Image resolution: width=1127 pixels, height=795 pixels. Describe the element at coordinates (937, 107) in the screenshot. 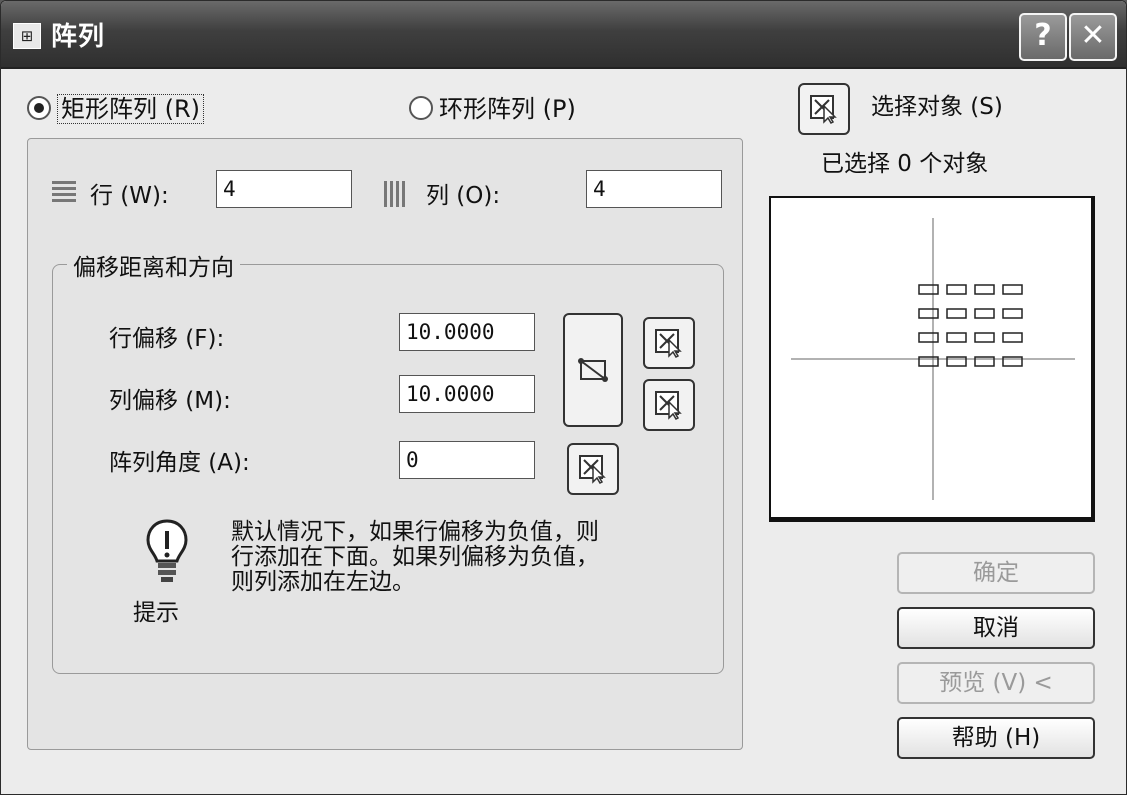

I see `select-objects-label: 选择对象 (S)` at that location.